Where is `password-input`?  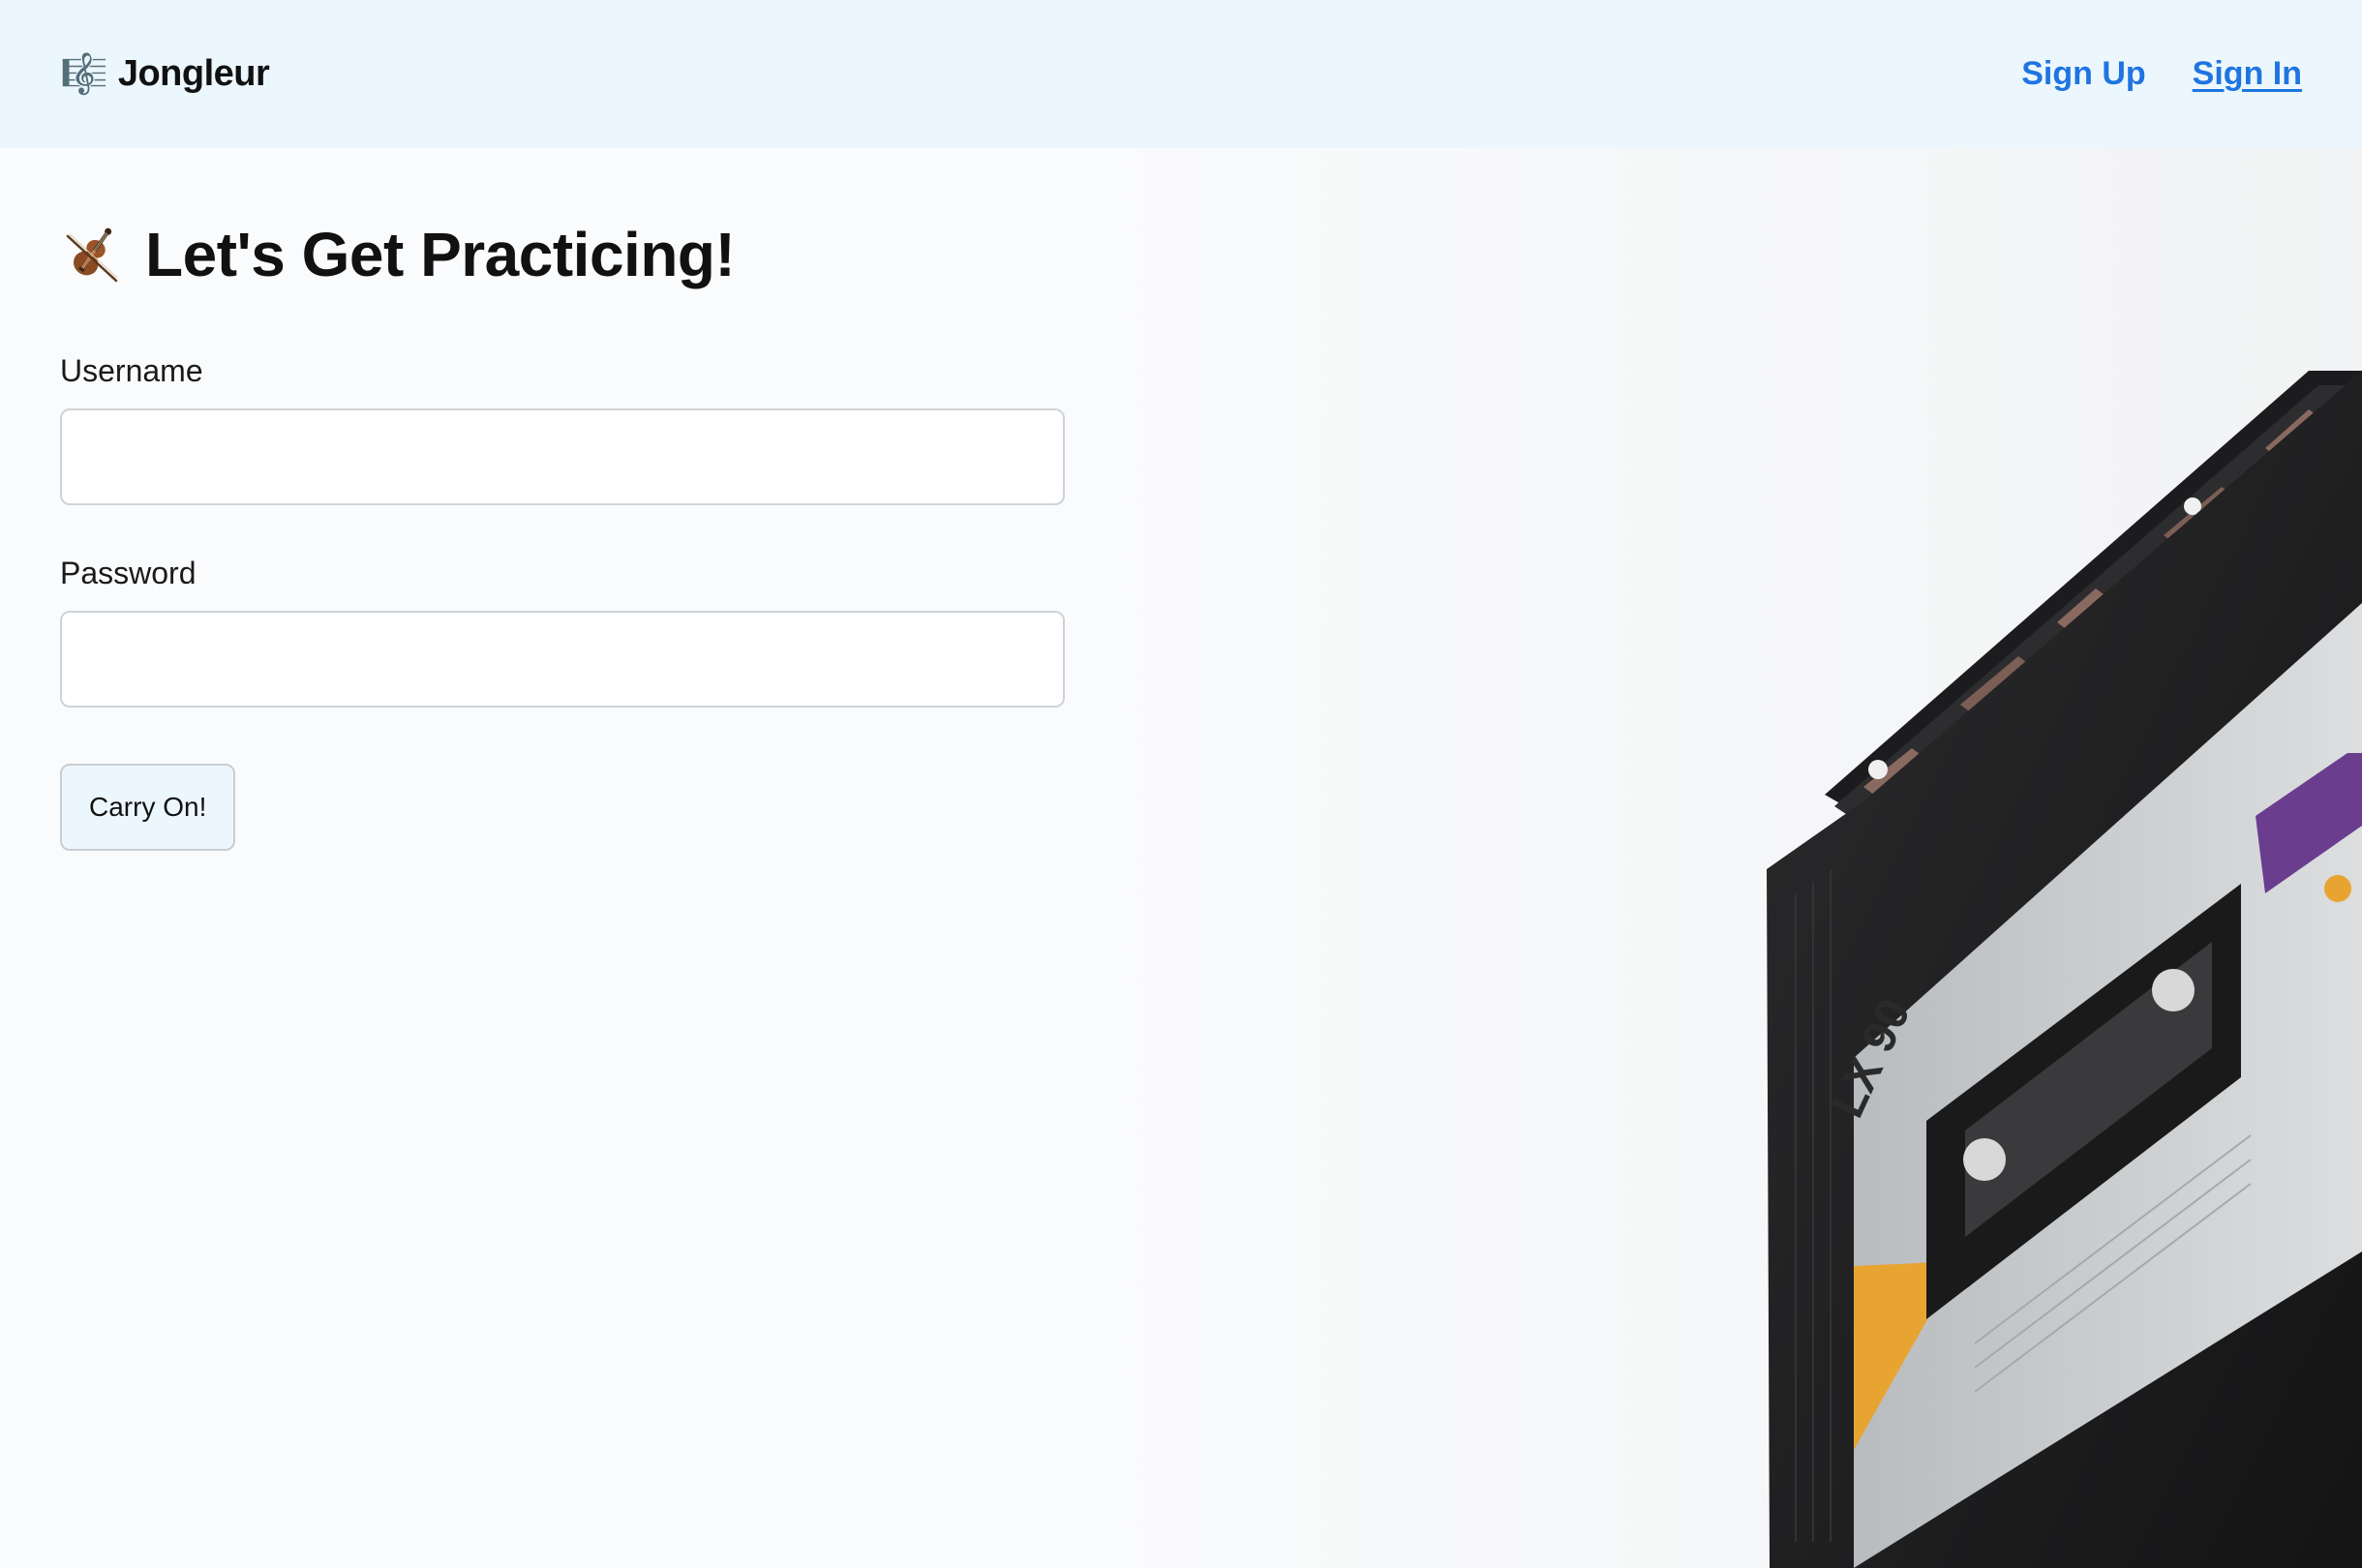 password-input is located at coordinates (562, 659).